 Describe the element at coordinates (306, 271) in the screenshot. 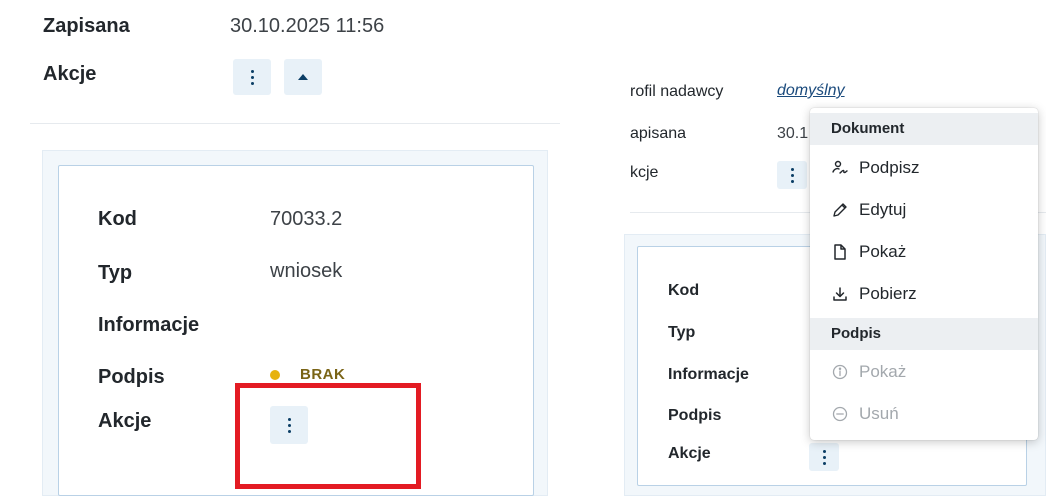

I see `type-value: wniosek` at that location.